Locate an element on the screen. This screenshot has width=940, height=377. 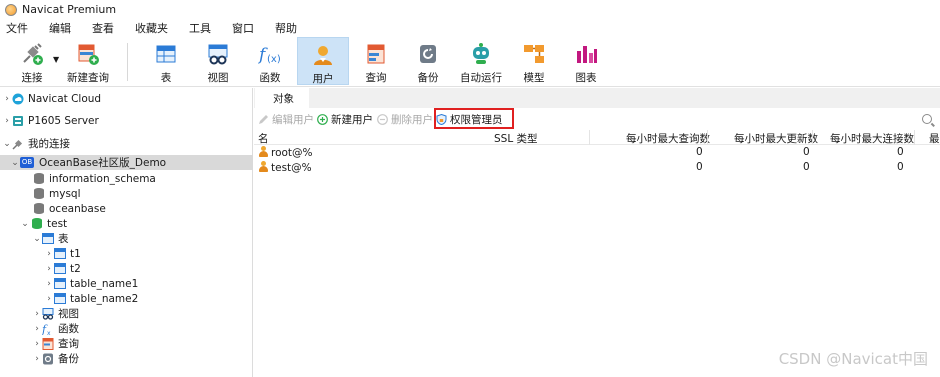
tree-item-table: › t2 is located at coordinates (126, 268).